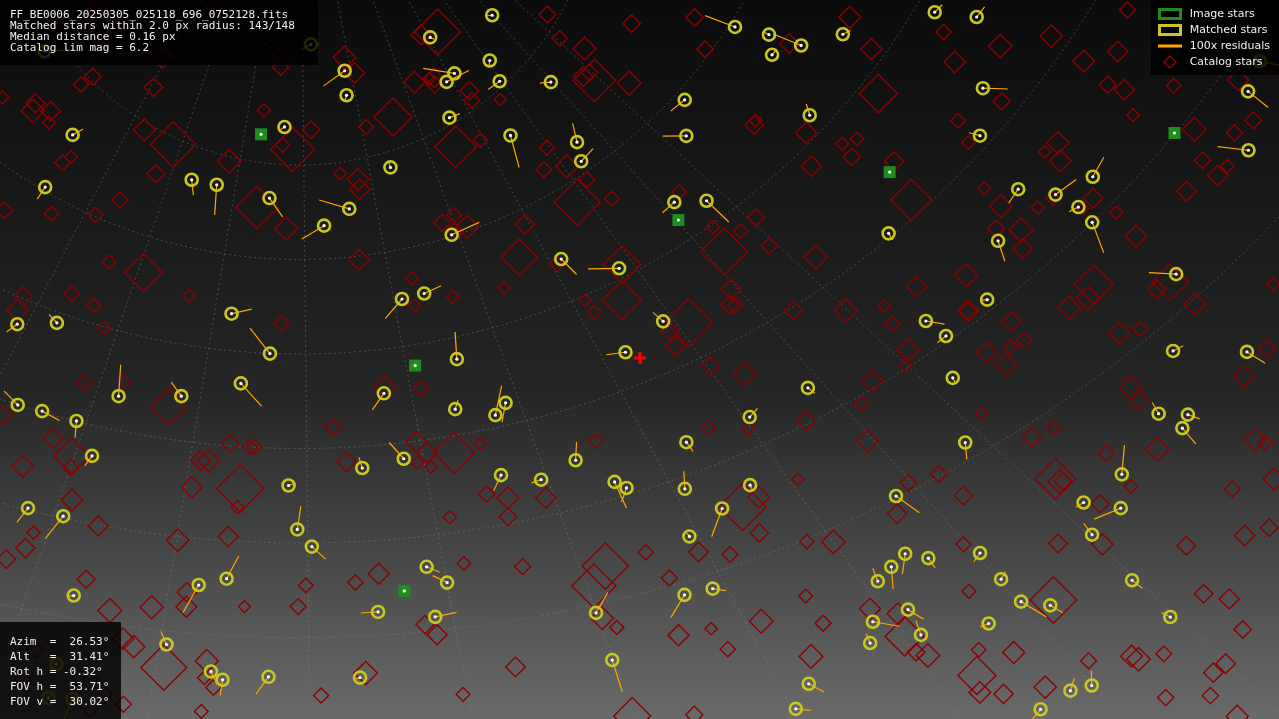 This screenshot has height=719, width=1279. What do you see at coordinates (60, 641) in the screenshot?
I see `pointing-text: Azim = 26.53°` at bounding box center [60, 641].